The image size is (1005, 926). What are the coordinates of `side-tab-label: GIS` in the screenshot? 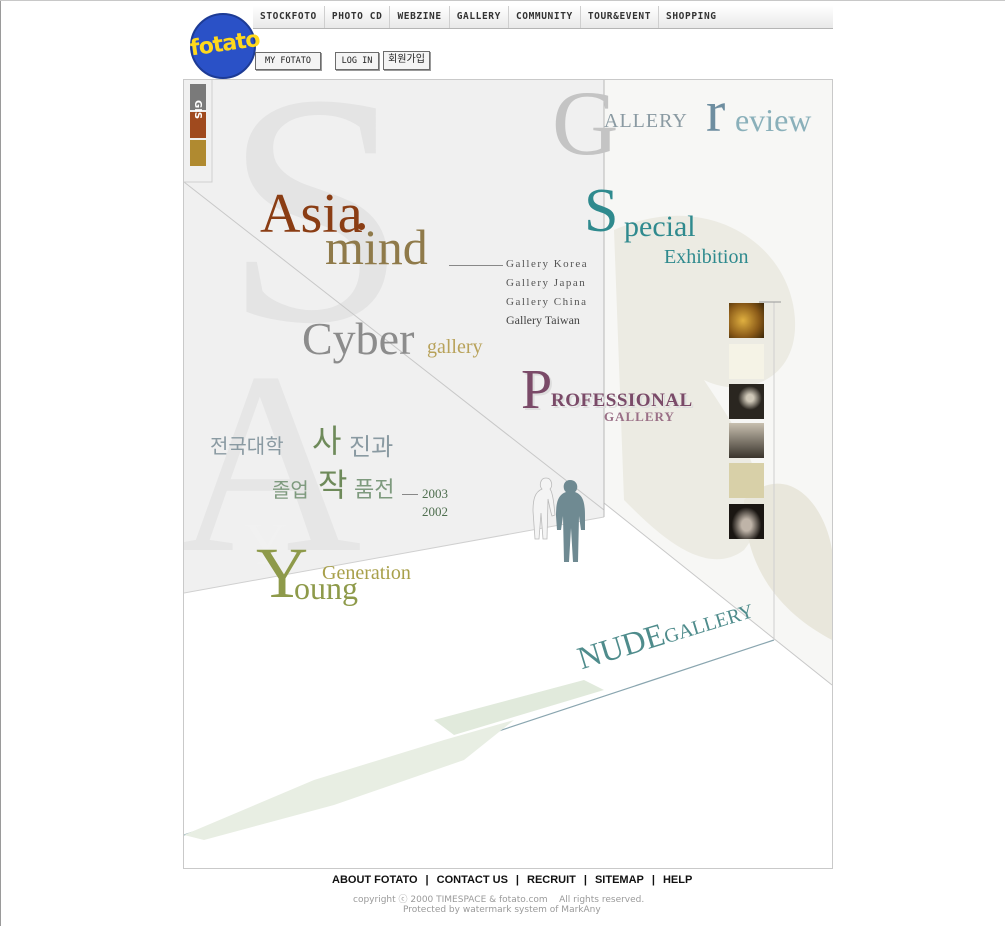 It's located at (197, 110).